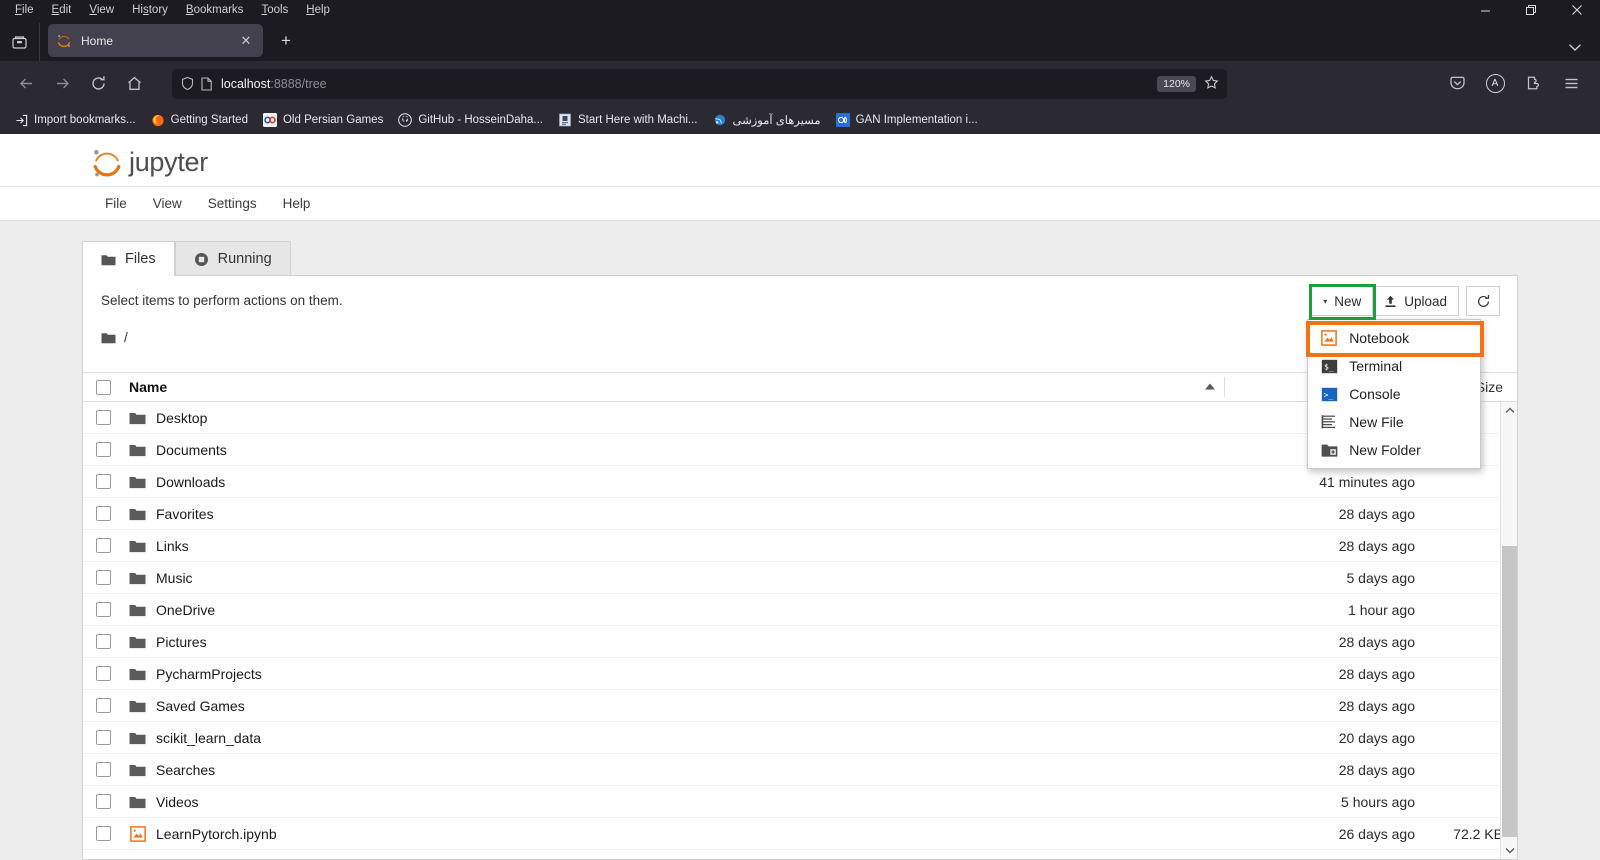 This screenshot has width=1600, height=860. Describe the element at coordinates (677, 481) in the screenshot. I see `file-name-cell: Downloads` at that location.